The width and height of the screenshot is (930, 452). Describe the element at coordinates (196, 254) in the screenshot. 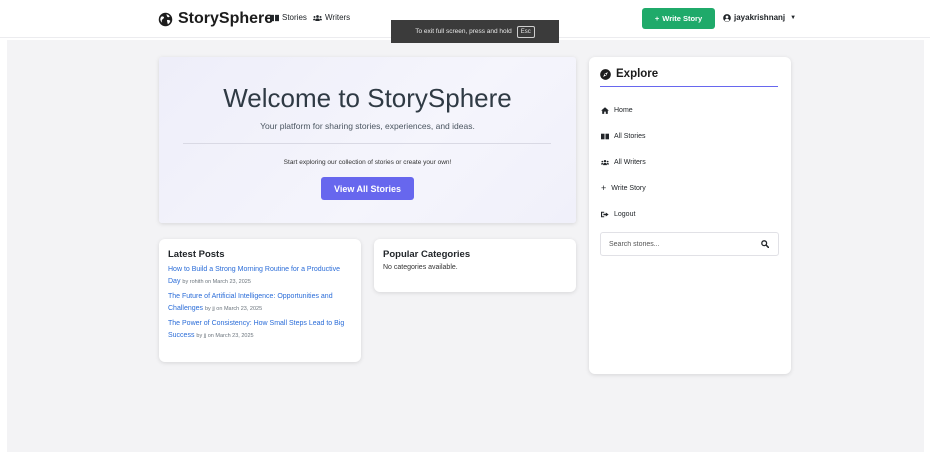

I see `latest-posts-title: Latest Posts` at that location.